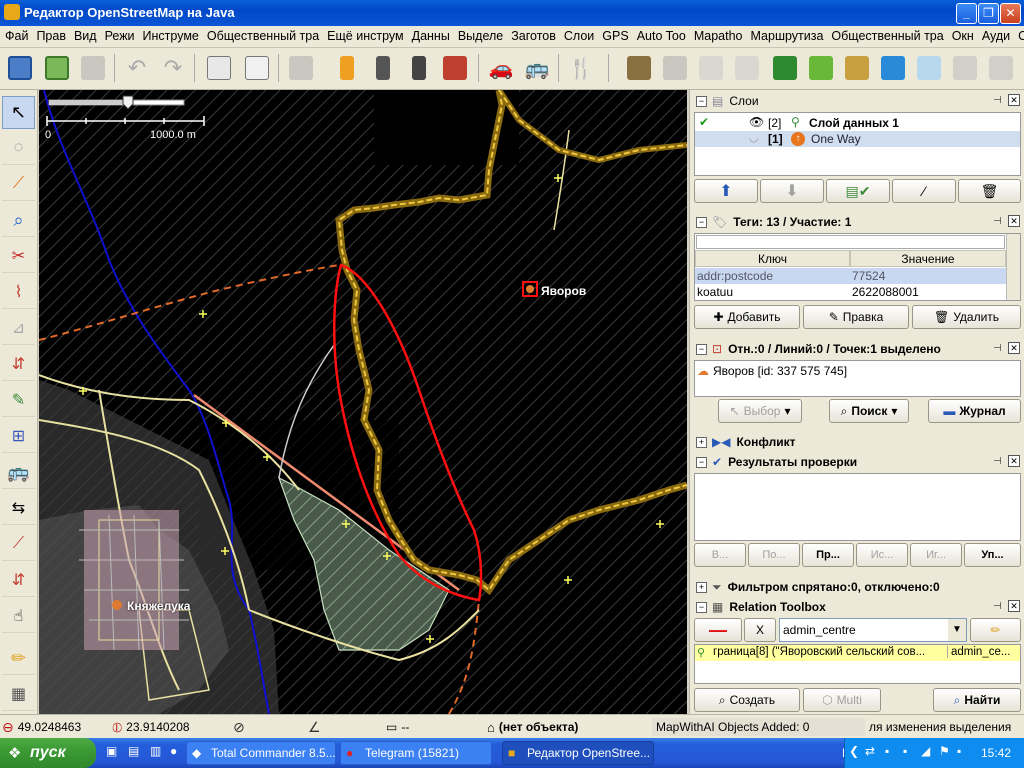 The width and height of the screenshot is (1024, 768). What do you see at coordinates (173, 751) in the screenshot?
I see `quicklaunch-icon: ●` at bounding box center [173, 751].